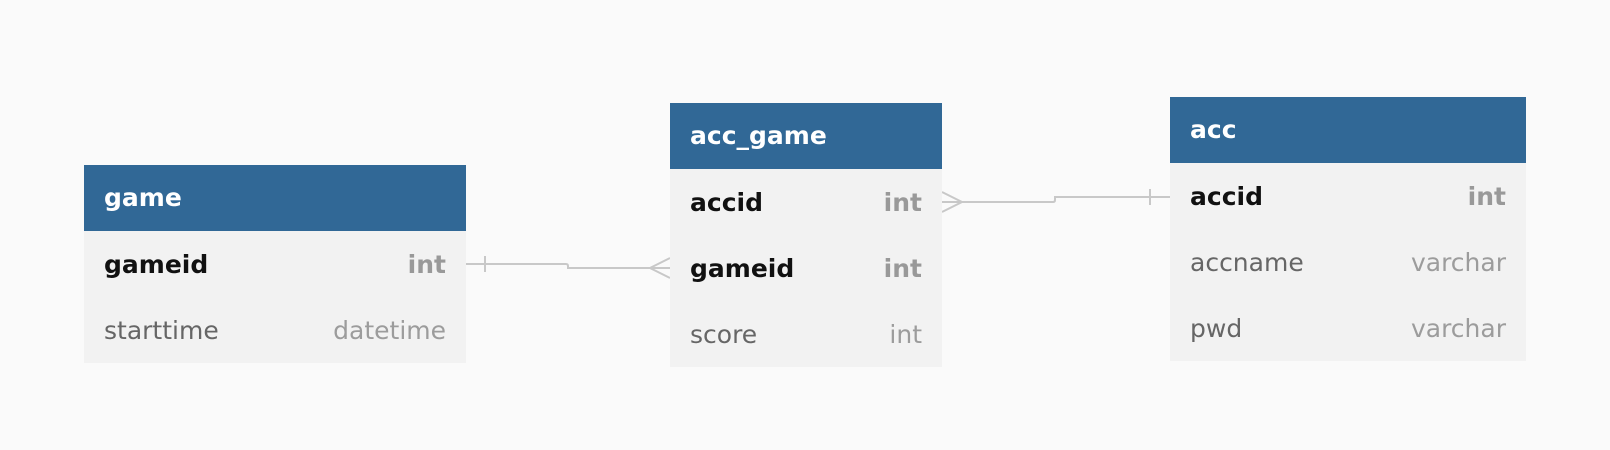 The height and width of the screenshot is (450, 1610). What do you see at coordinates (1055, 201) in the screenshot?
I see `relationship-acc-acc-game` at bounding box center [1055, 201].